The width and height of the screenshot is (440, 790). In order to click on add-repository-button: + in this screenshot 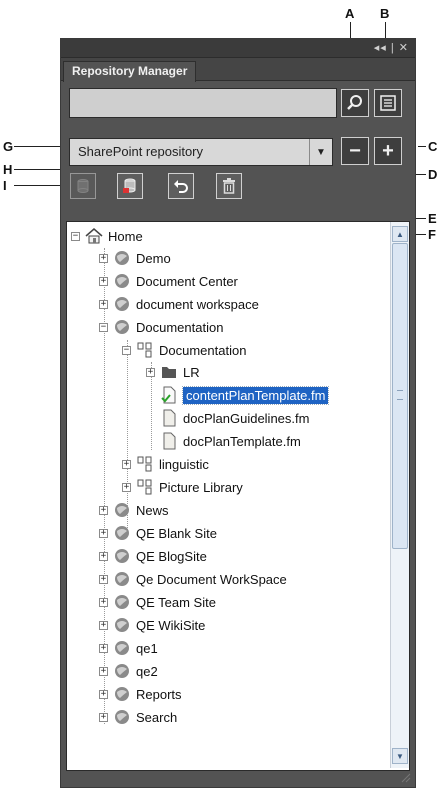, I will do `click(388, 151)`.